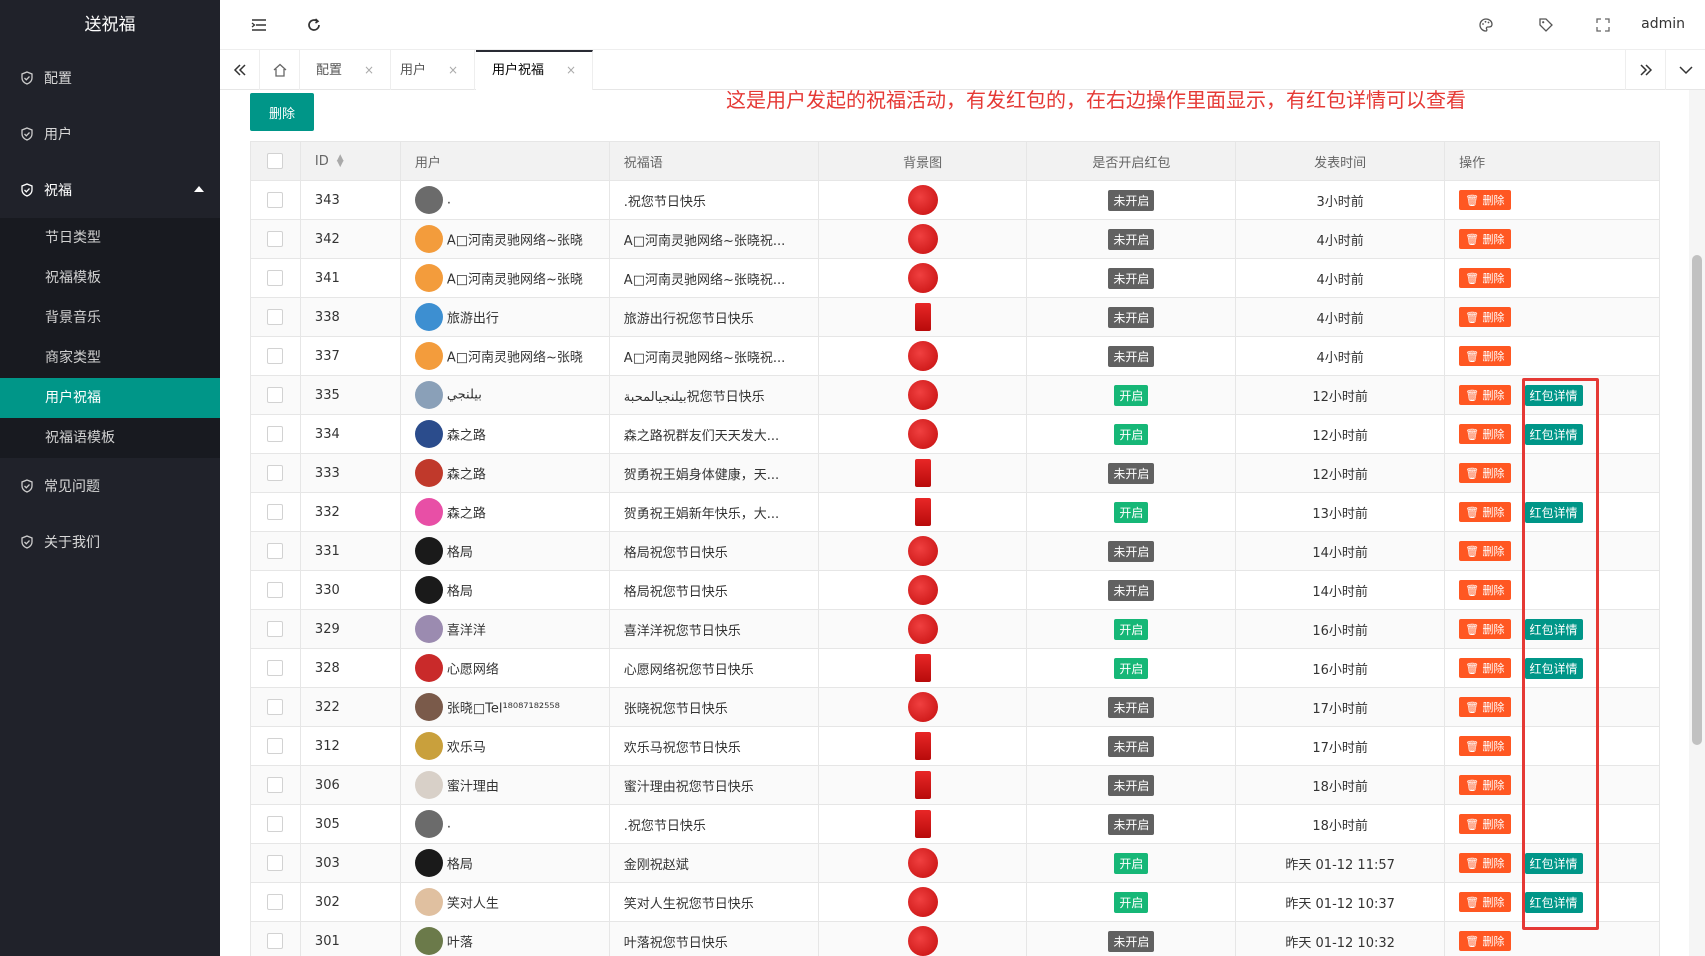 The width and height of the screenshot is (1705, 956). I want to click on tabs-scroll-right-icon, so click(1645, 70).